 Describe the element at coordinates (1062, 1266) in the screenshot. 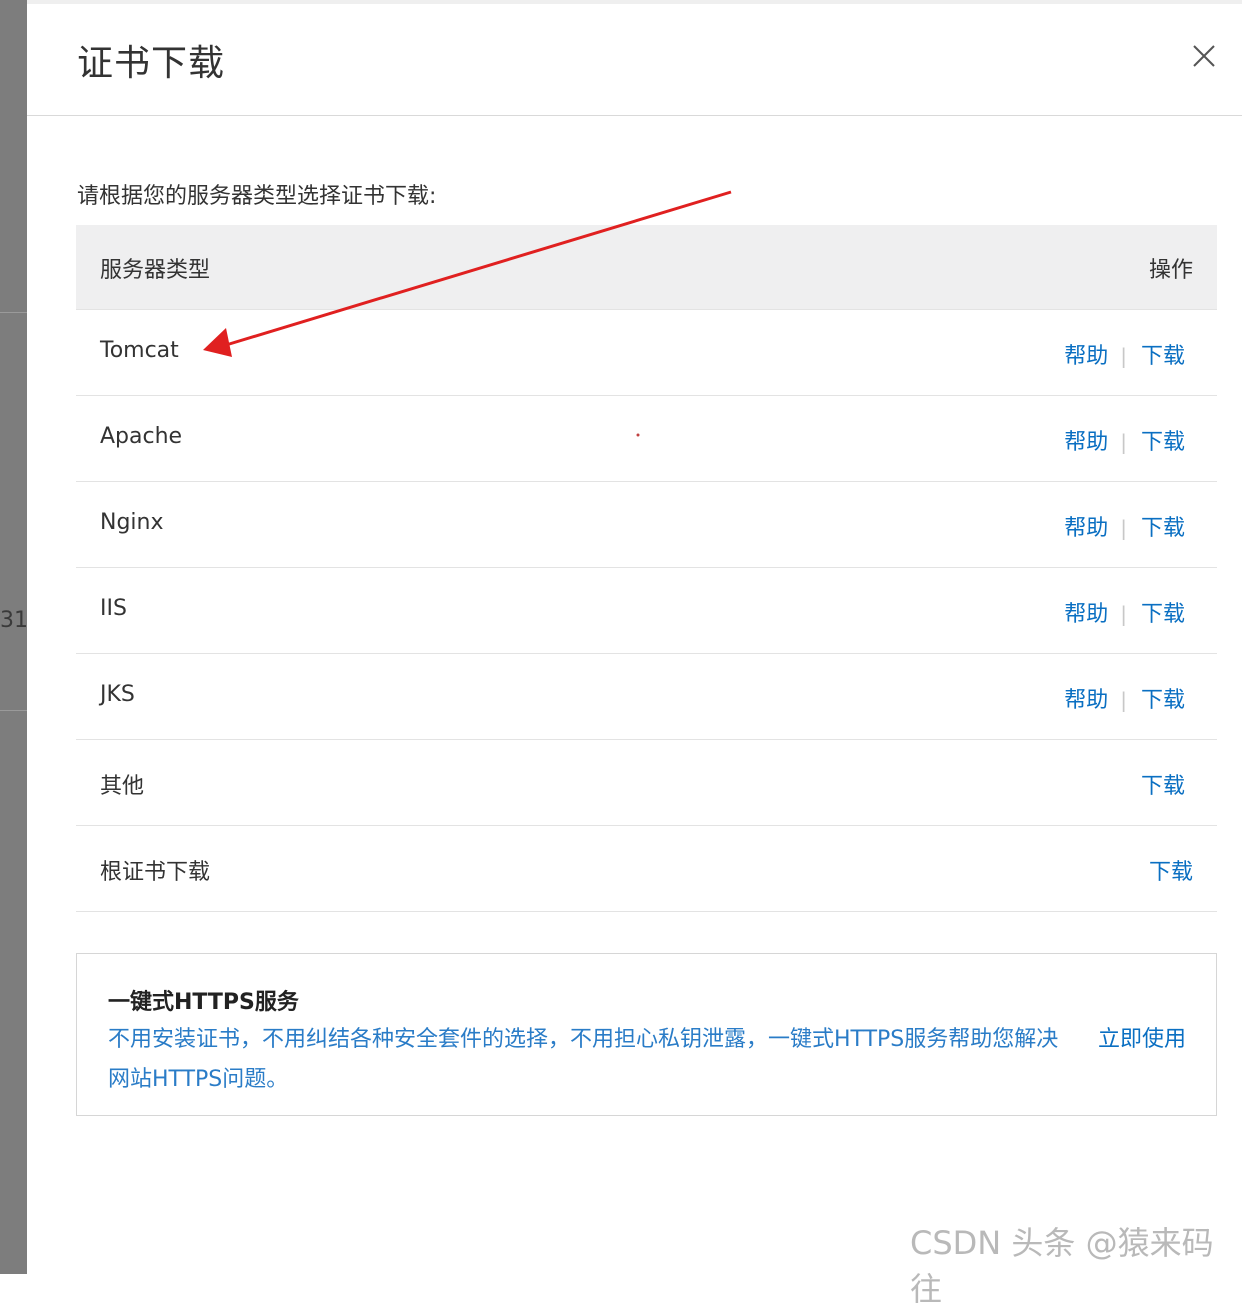

I see `watermark: CSDN 头条 @猿来码往` at that location.